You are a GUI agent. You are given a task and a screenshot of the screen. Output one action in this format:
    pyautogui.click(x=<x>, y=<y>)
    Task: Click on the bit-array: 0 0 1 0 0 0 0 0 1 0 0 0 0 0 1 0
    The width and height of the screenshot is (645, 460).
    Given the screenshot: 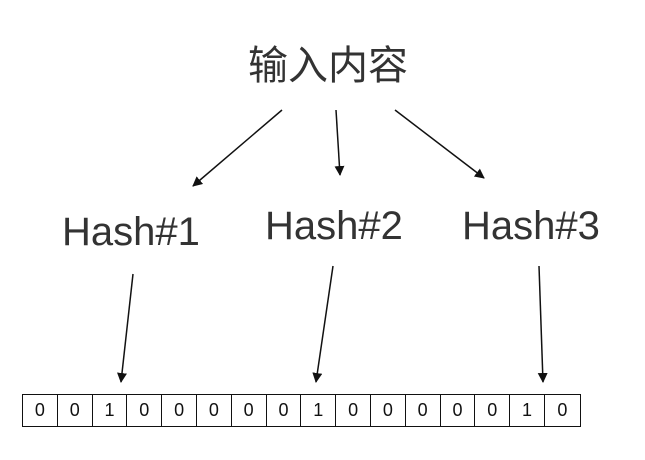 What is the action you would take?
    pyautogui.click(x=301, y=410)
    